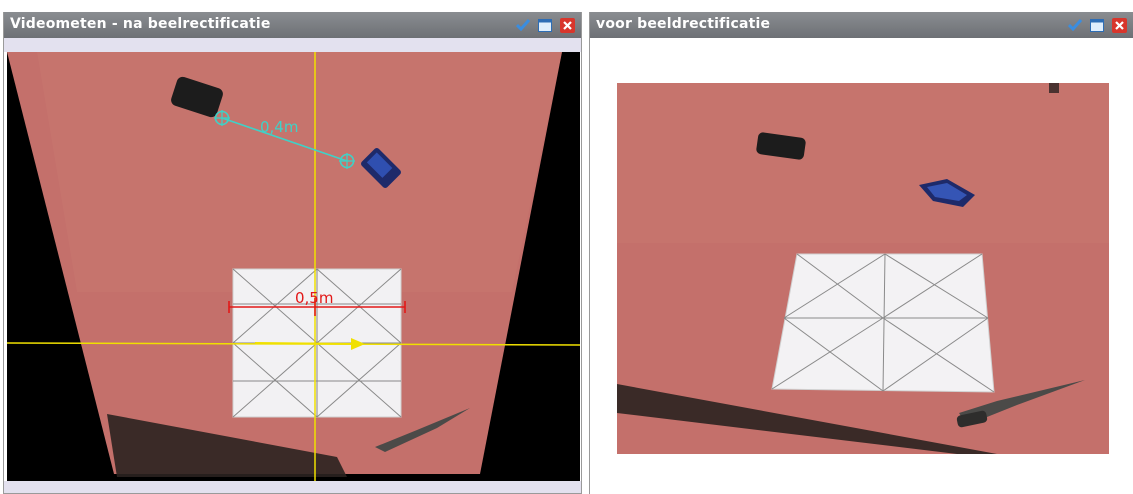 The image size is (1133, 494). What do you see at coordinates (883, 323) in the screenshot?
I see `calibration-board` at bounding box center [883, 323].